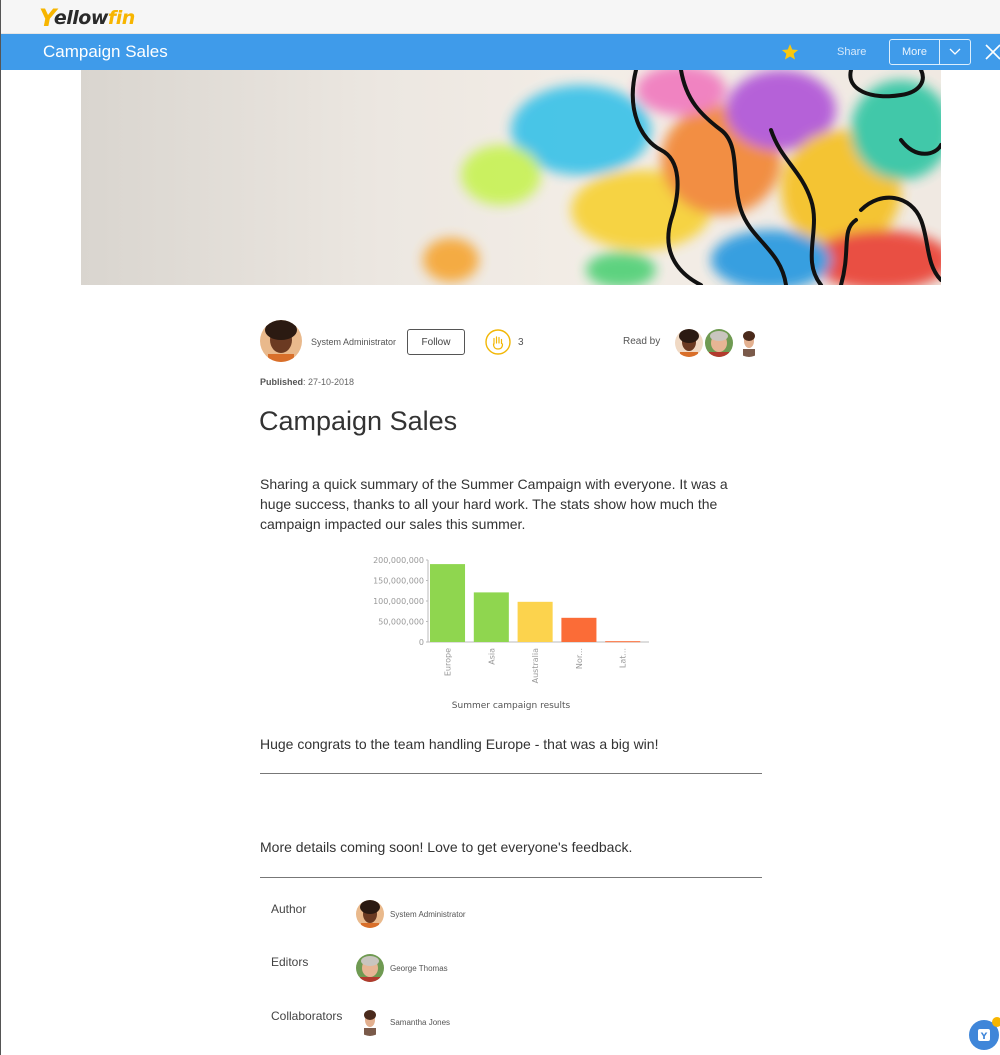  I want to click on published-label: Published, so click(282, 382).